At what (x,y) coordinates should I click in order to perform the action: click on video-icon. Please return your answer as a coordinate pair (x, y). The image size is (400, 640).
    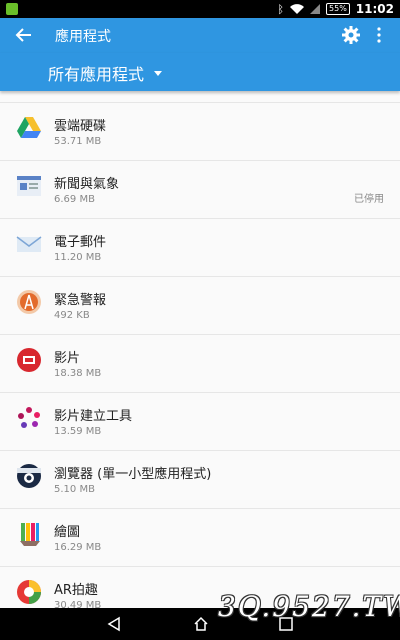
    Looking at the image, I should click on (29, 360).